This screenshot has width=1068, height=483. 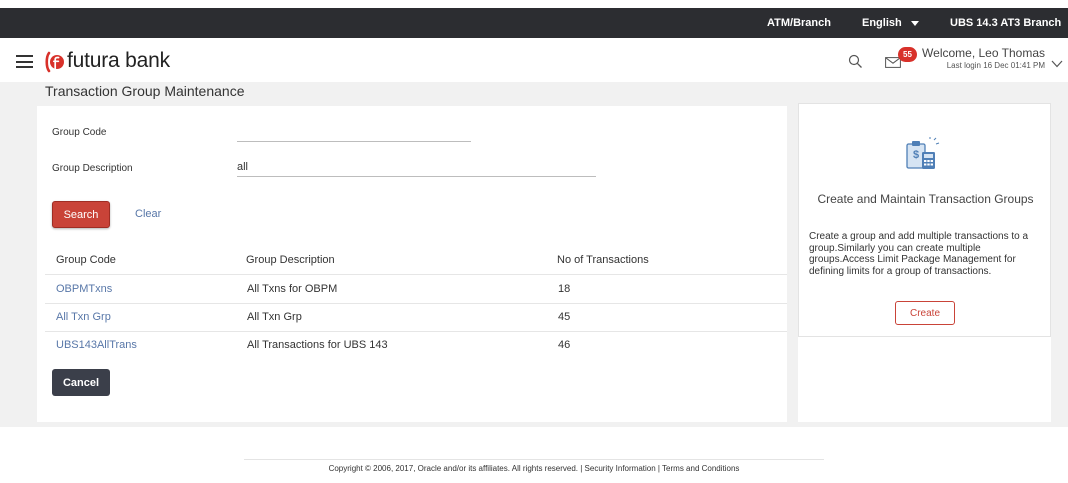 What do you see at coordinates (86, 260) in the screenshot?
I see `column-header-group-code: Group Code` at bounding box center [86, 260].